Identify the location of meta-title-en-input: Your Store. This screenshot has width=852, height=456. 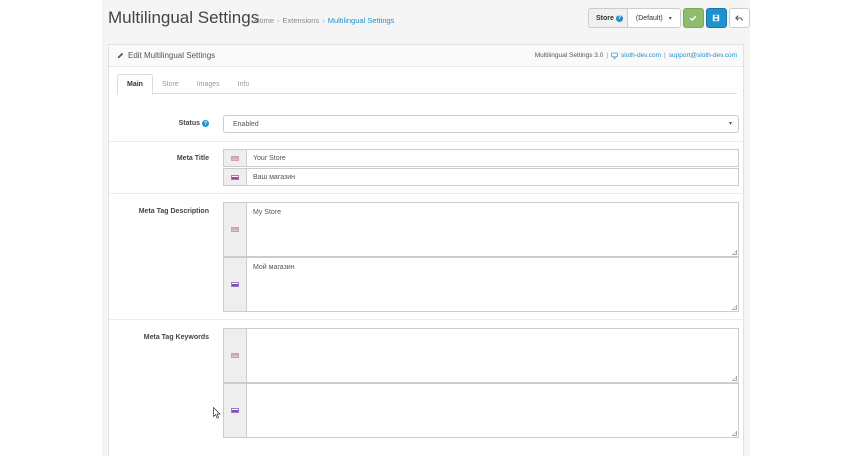
(492, 158).